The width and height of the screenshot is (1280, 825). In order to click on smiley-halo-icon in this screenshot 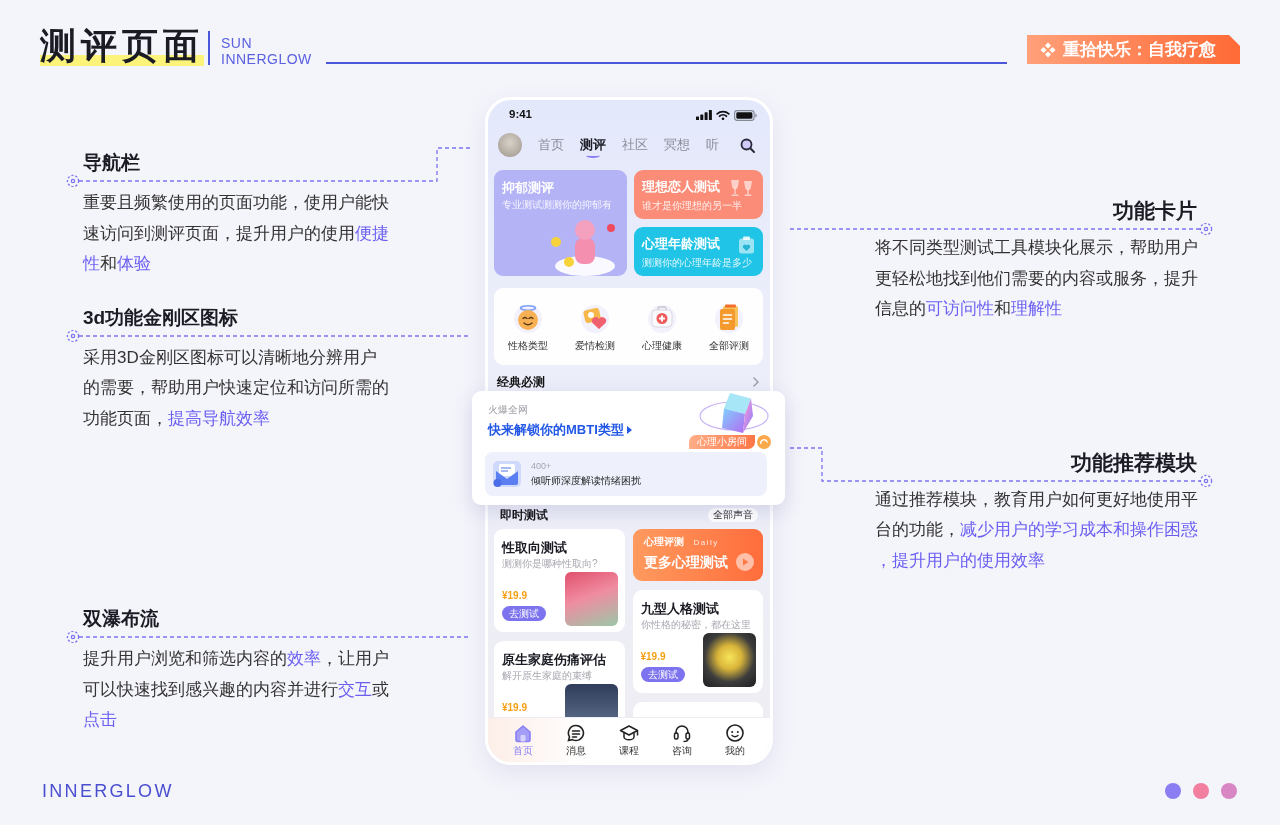, I will do `click(527, 318)`.